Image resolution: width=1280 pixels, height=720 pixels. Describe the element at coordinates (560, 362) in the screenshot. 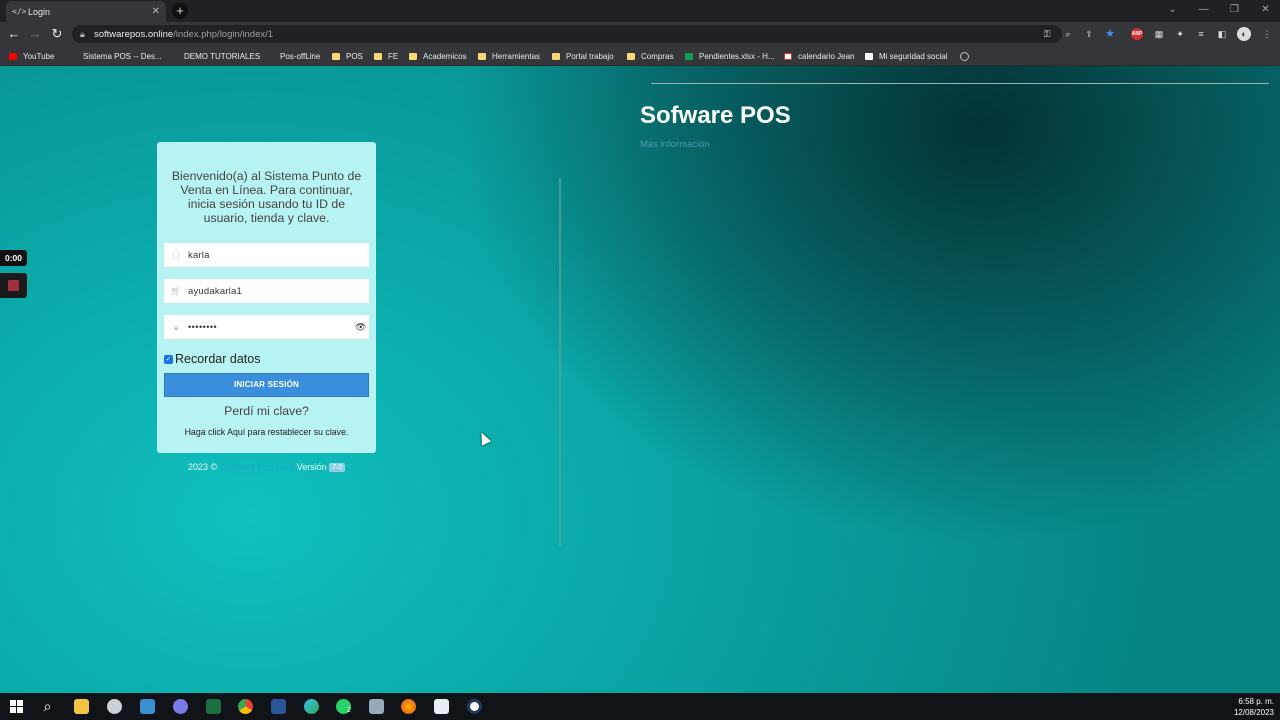

I see `vertical-divider` at that location.